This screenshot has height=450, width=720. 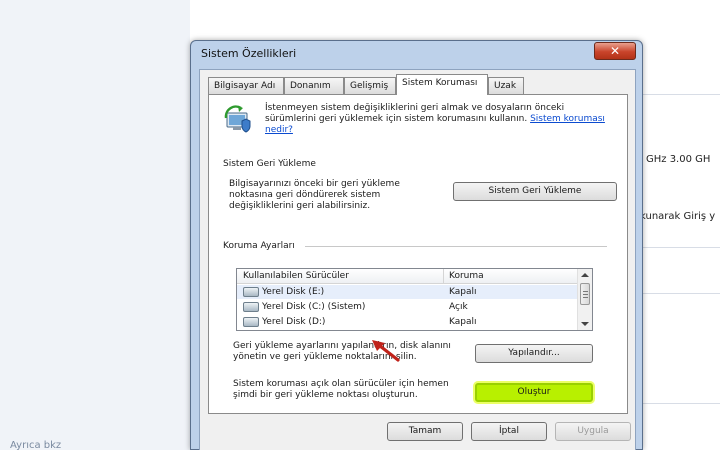 What do you see at coordinates (237, 119) in the screenshot?
I see `system-restore-icon` at bounding box center [237, 119].